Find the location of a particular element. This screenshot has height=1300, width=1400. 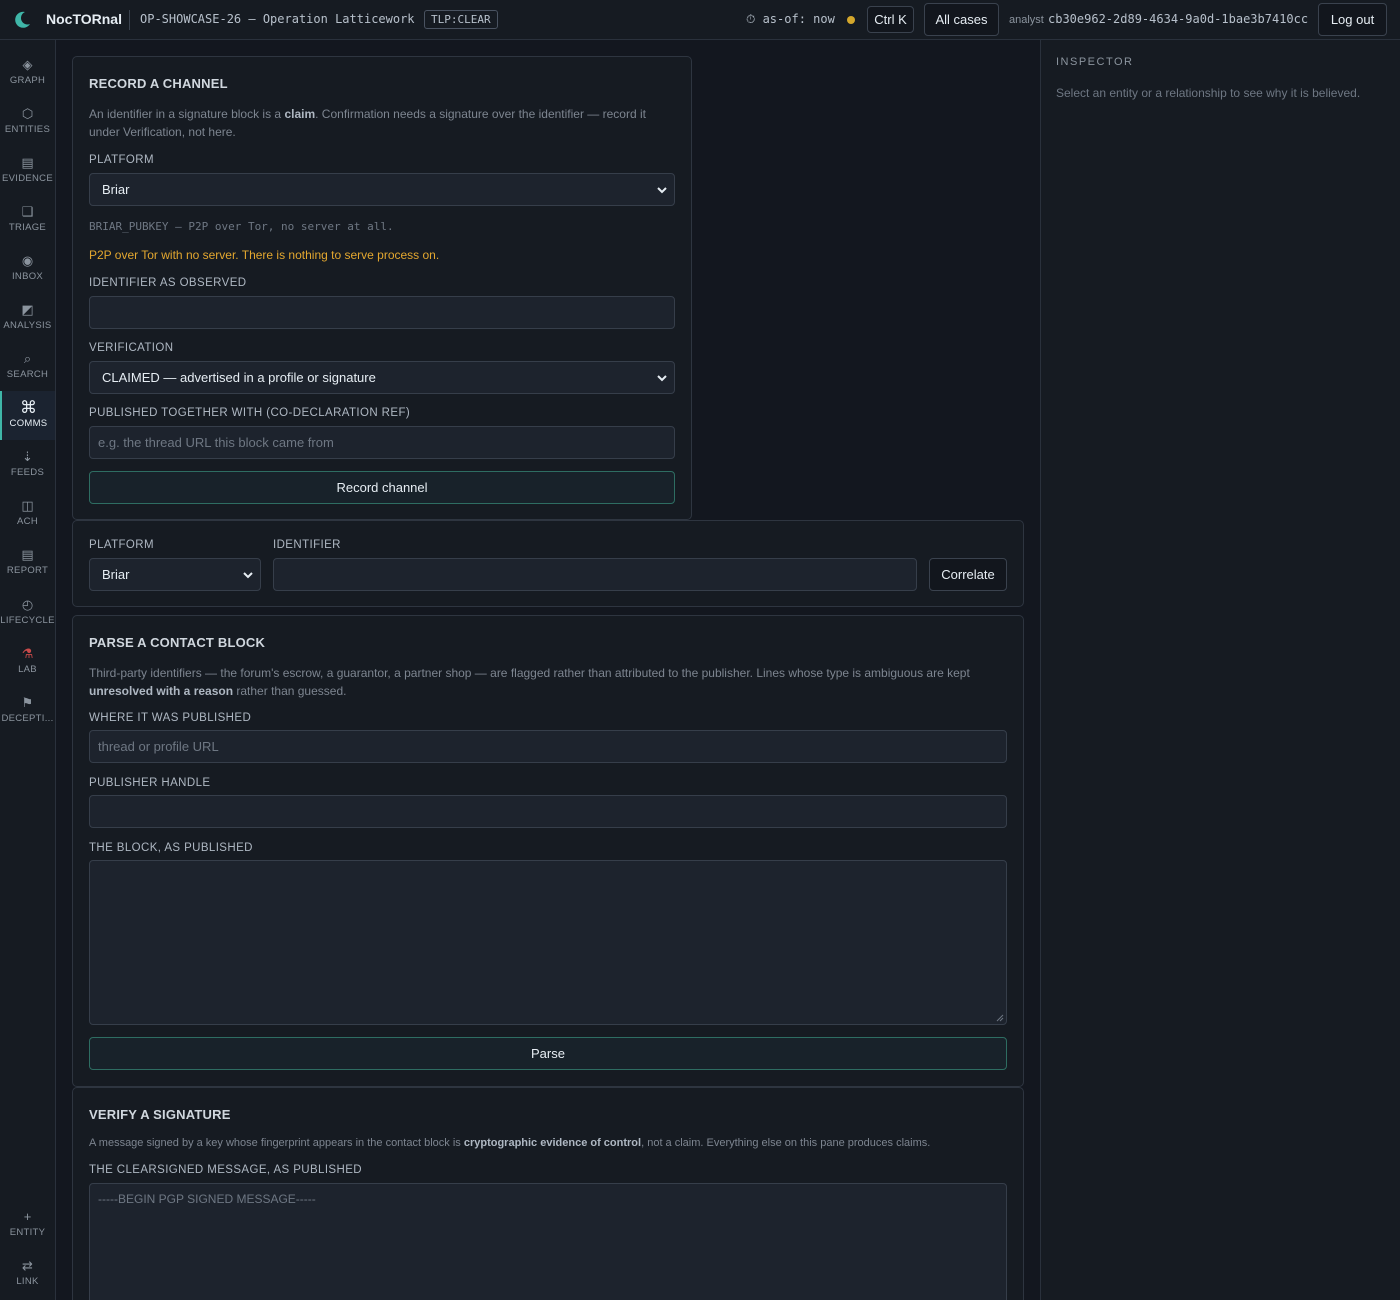

clearsigned-placeholder: -----BEGIN PGP SIGNED MESSAGE----- is located at coordinates (207, 1199).